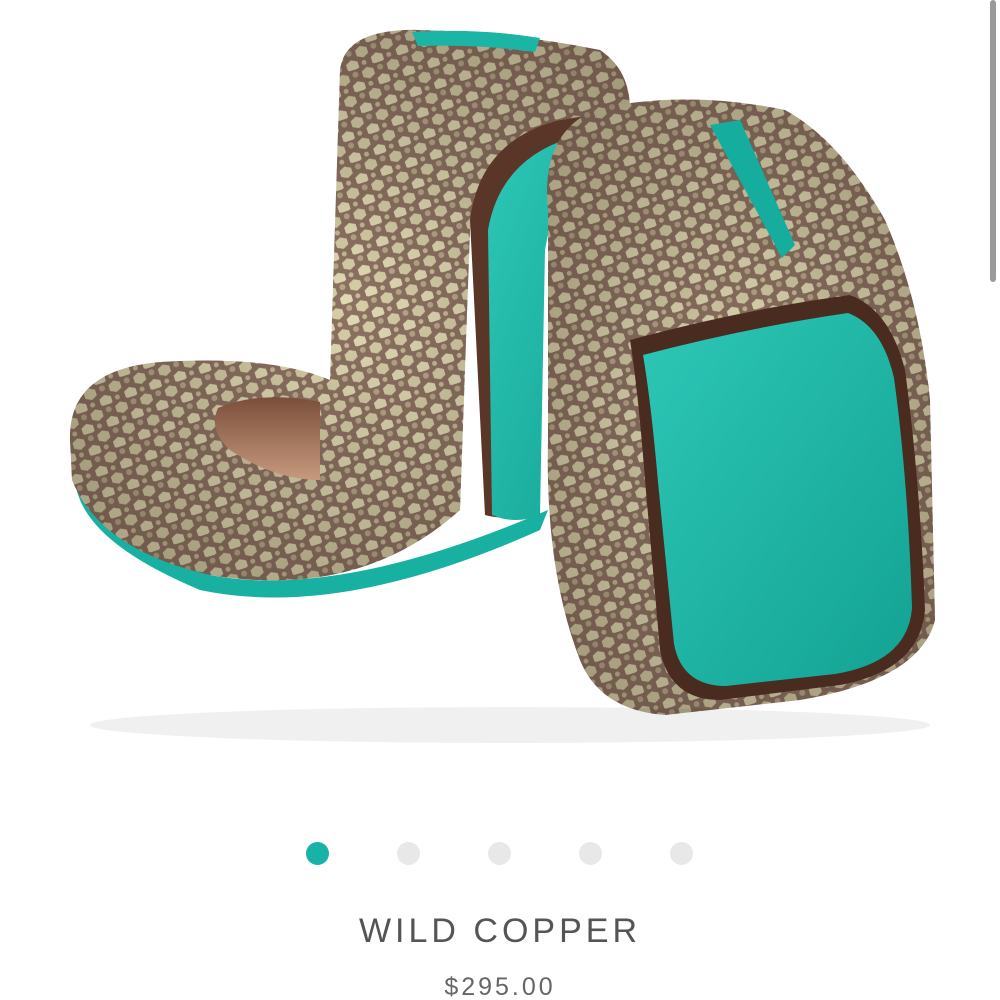 This screenshot has width=1000, height=1000. Describe the element at coordinates (500, 986) in the screenshot. I see `product-price: $295.00` at that location.